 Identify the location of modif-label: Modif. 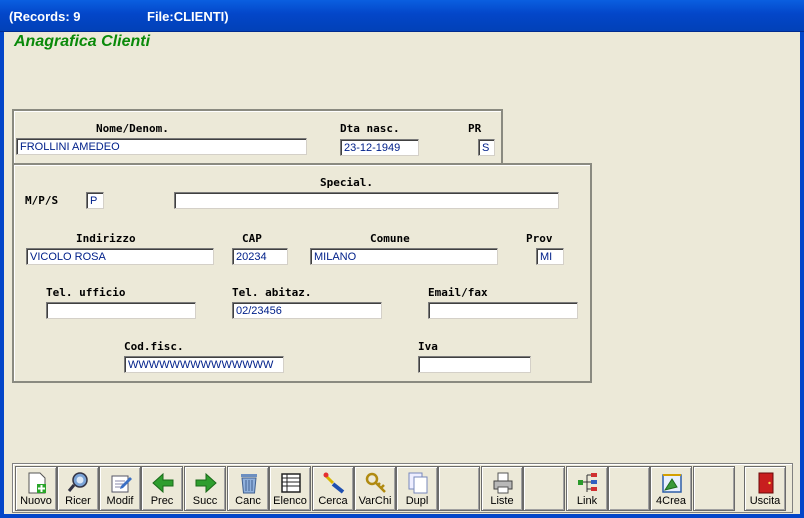
(120, 501).